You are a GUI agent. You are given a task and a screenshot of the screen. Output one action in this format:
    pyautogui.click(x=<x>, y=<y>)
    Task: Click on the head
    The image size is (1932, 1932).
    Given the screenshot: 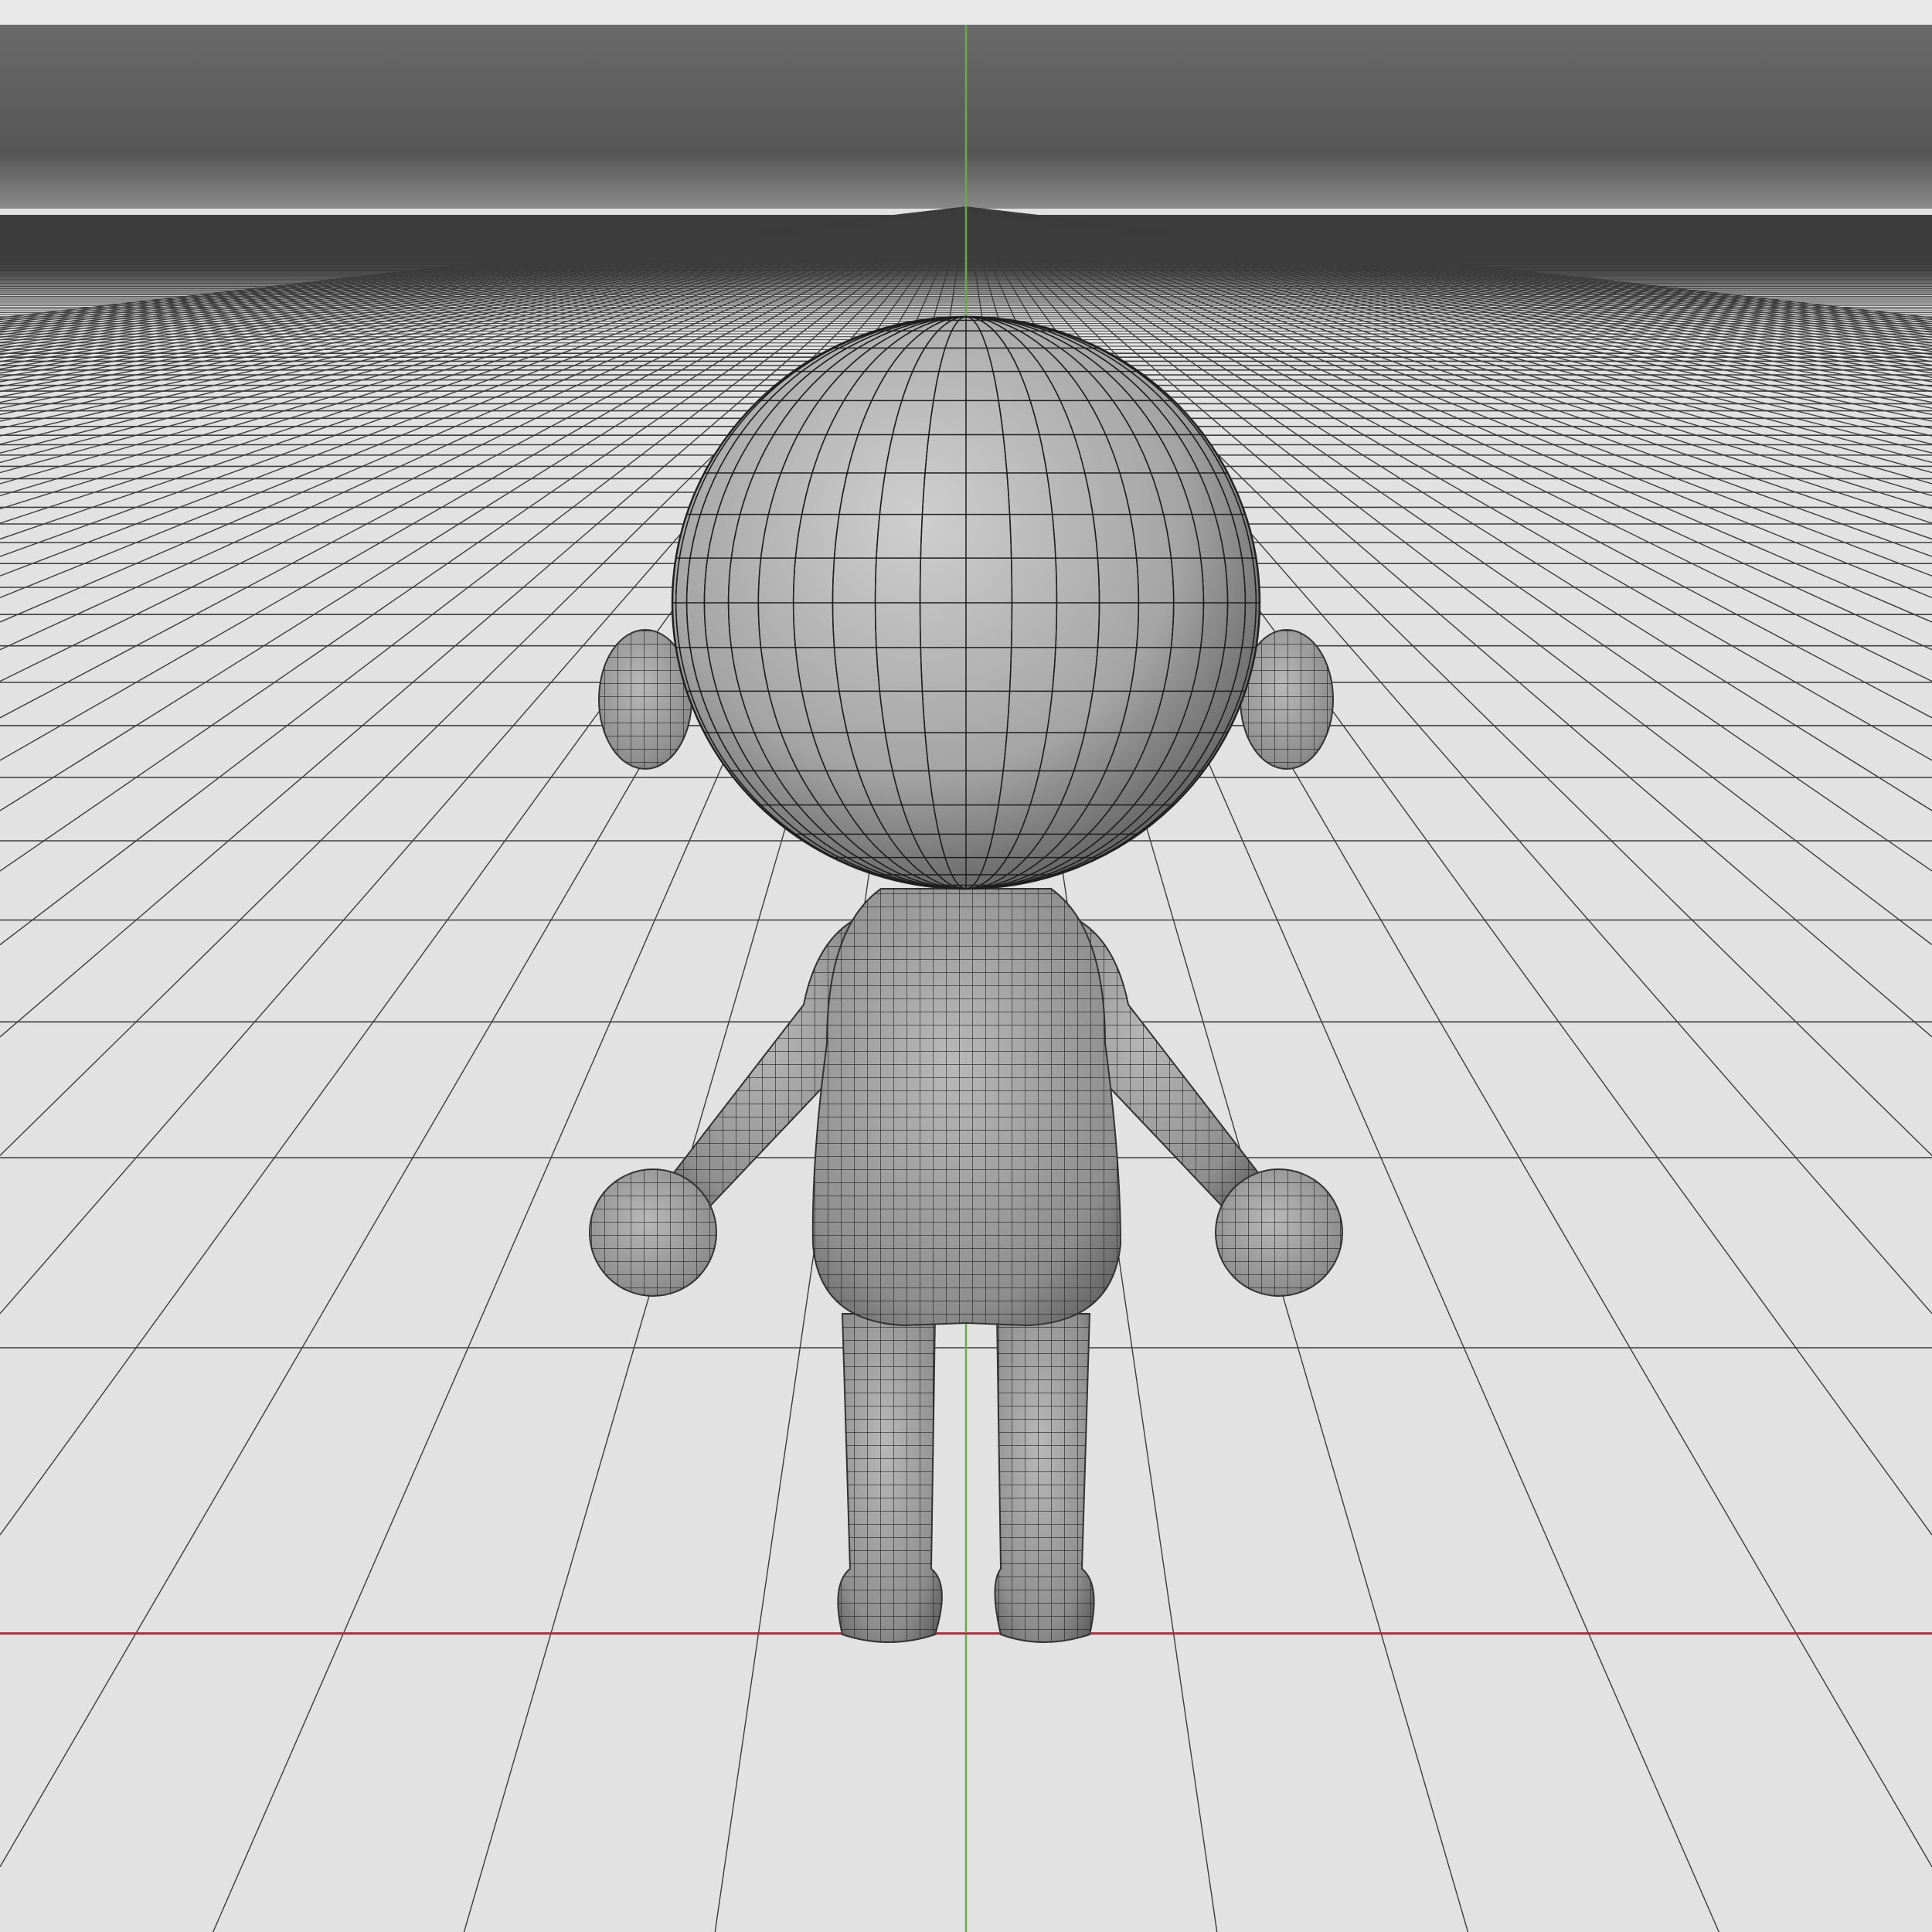 What is the action you would take?
    pyautogui.click(x=966, y=603)
    